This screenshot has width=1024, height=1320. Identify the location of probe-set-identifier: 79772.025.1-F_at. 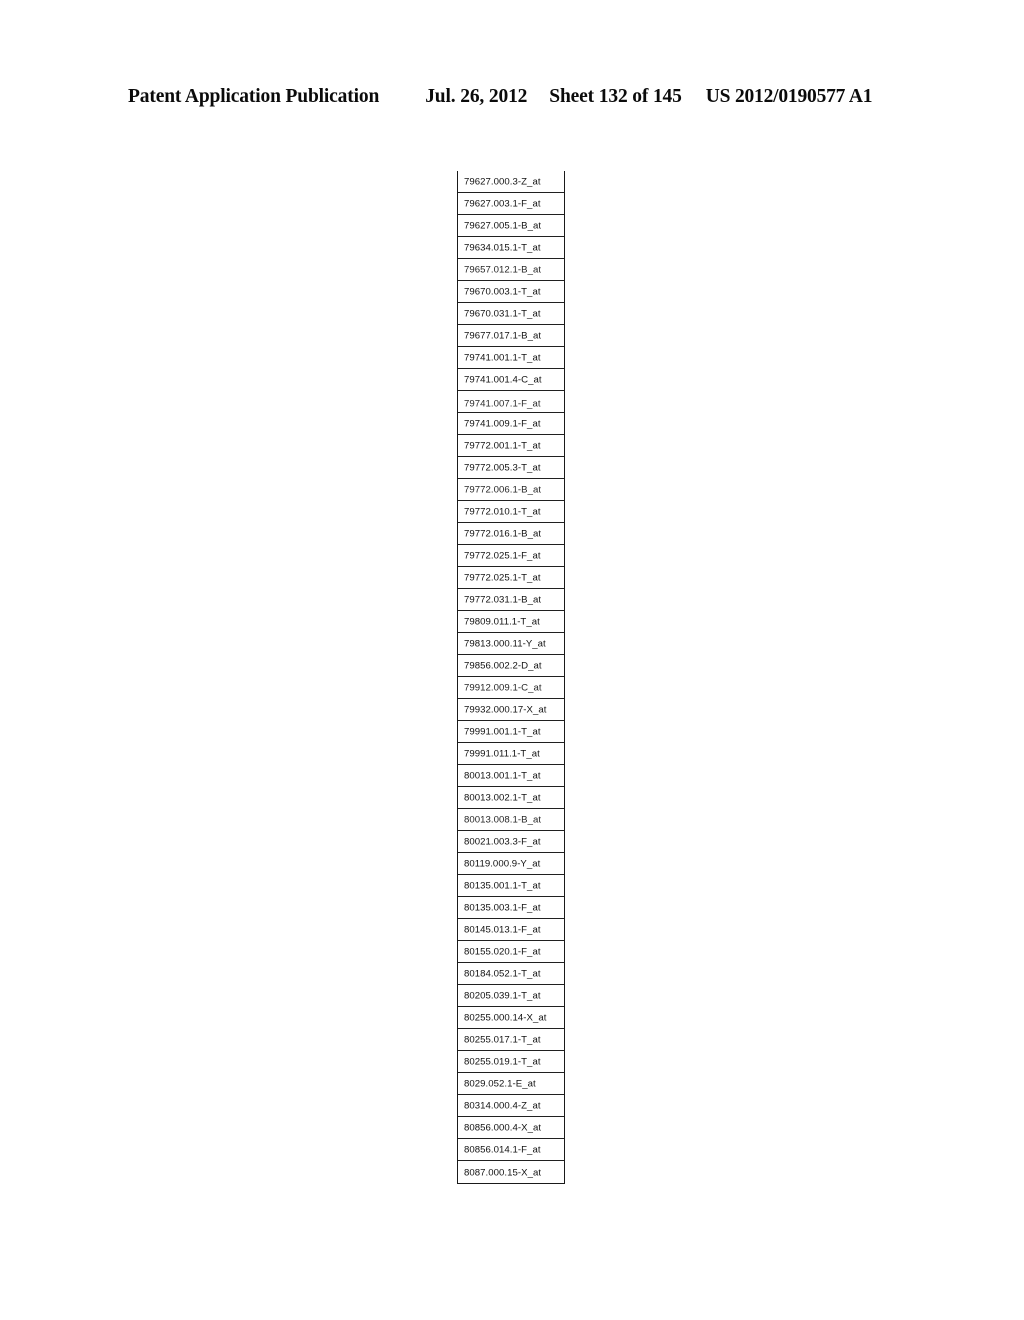
(502, 556).